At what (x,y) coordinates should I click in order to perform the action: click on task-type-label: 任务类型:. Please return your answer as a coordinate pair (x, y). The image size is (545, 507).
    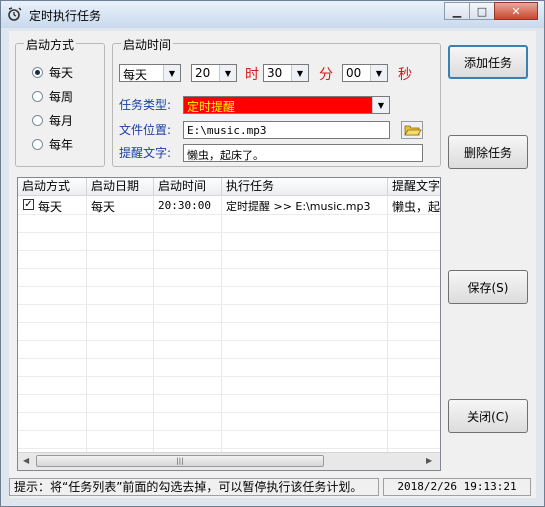
    Looking at the image, I should click on (145, 105).